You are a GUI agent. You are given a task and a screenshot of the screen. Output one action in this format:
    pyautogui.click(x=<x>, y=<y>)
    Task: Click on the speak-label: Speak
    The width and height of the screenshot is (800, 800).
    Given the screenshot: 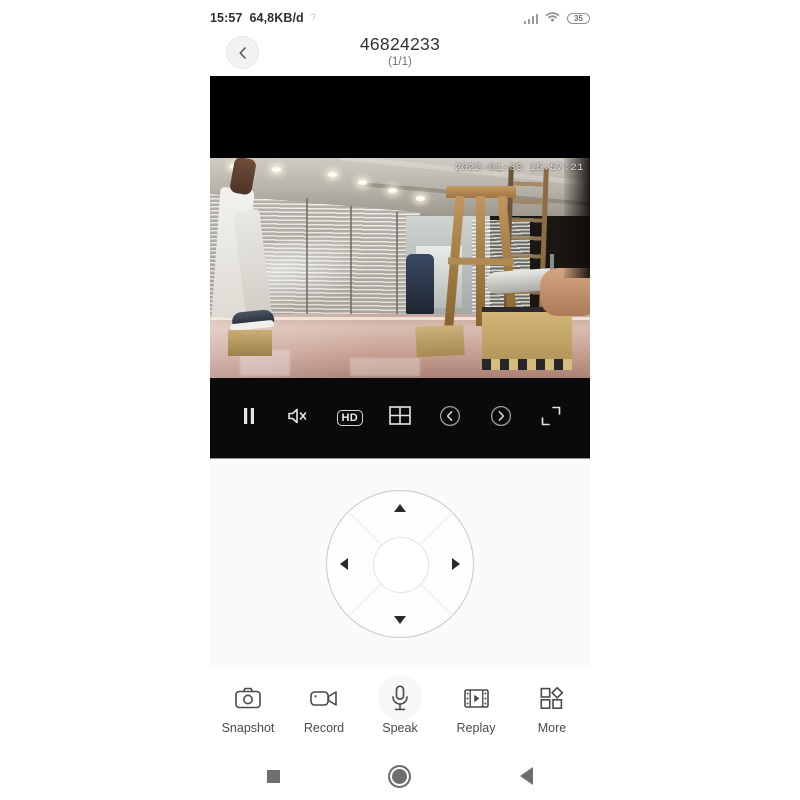 What is the action you would take?
    pyautogui.click(x=400, y=728)
    